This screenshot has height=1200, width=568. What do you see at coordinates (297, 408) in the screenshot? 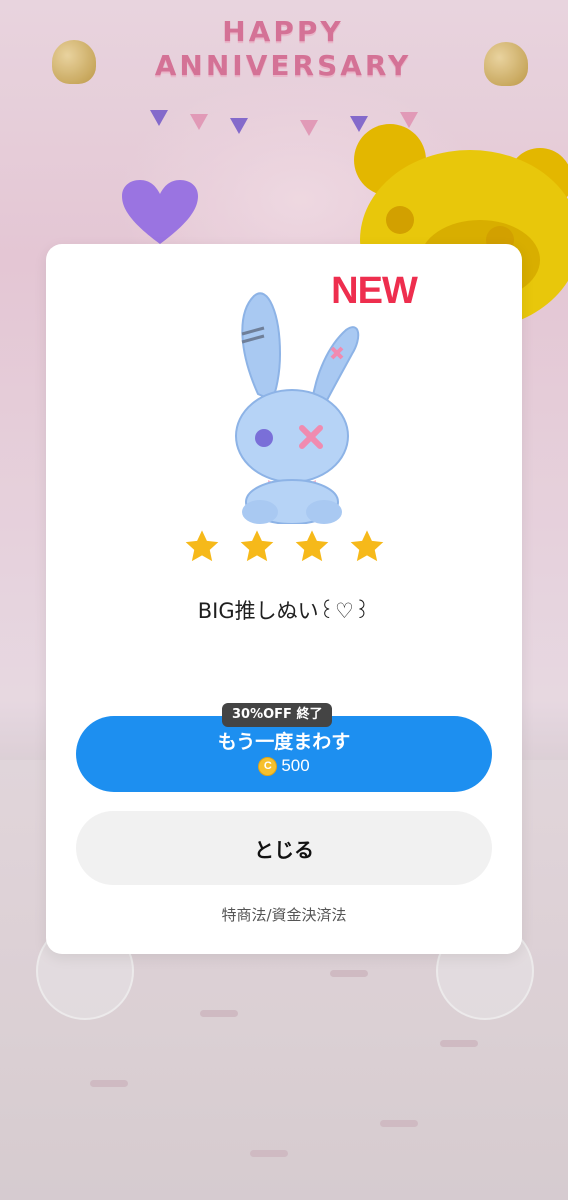
I see `bunny-plush-icon` at bounding box center [297, 408].